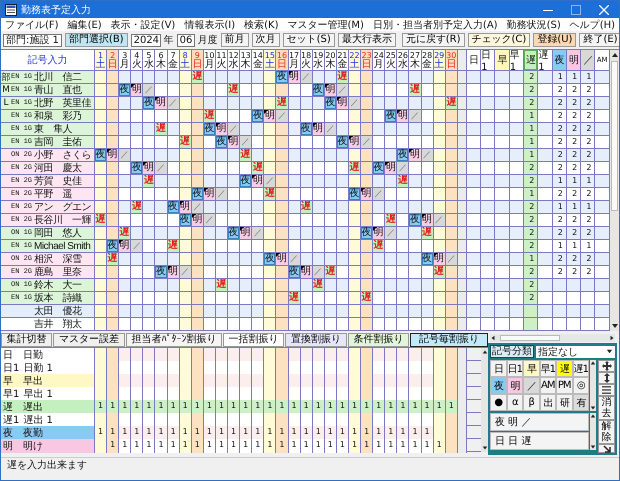  Describe the element at coordinates (606, 366) in the screenshot. I see `move-button` at that location.